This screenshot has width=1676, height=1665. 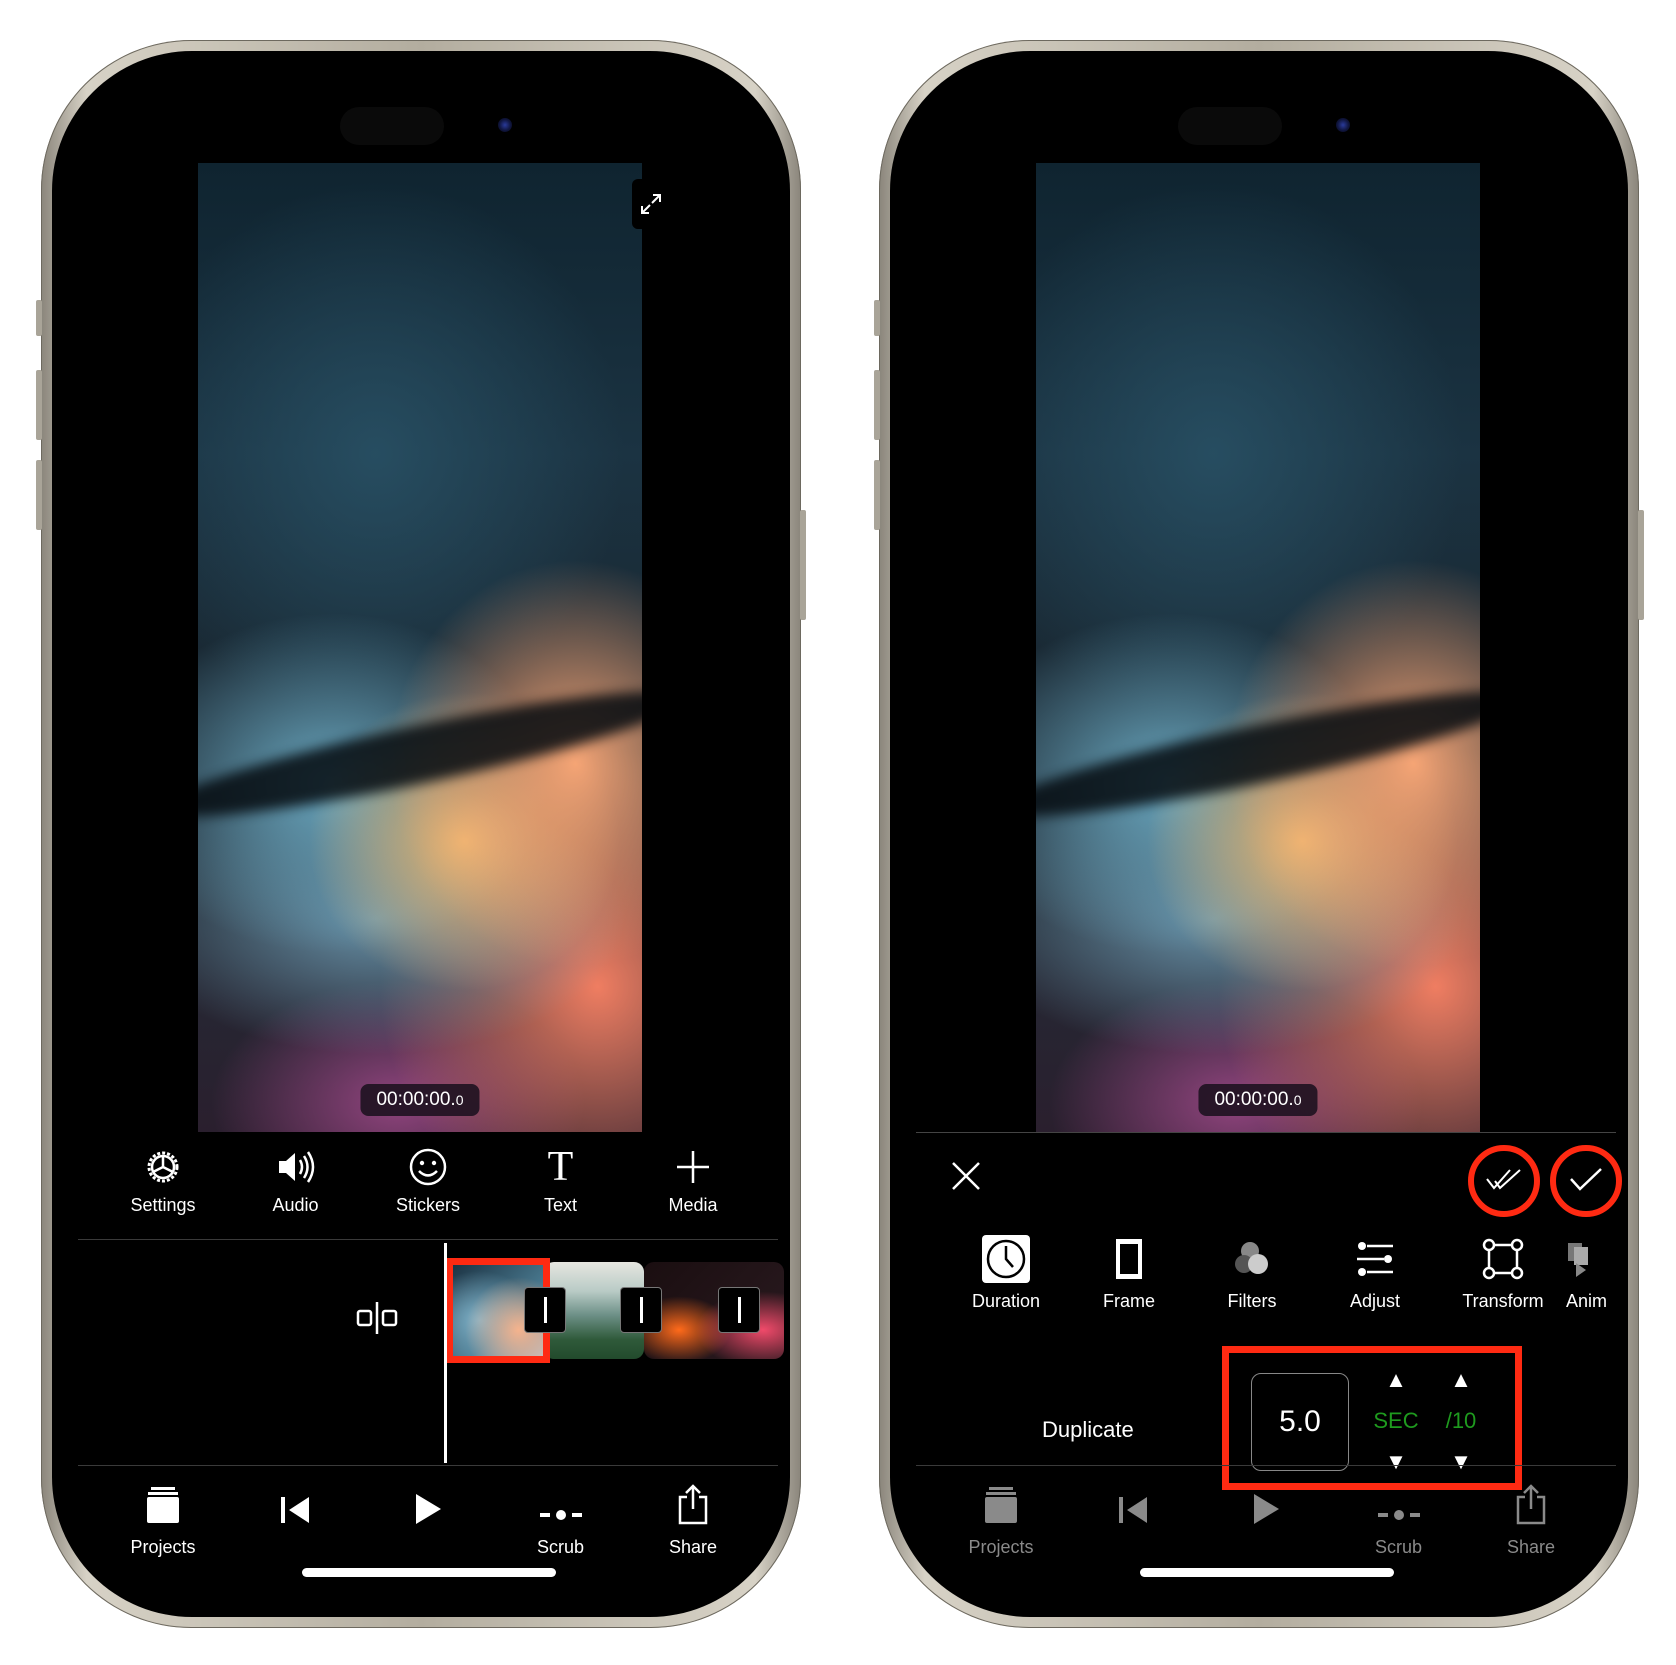 What do you see at coordinates (445, 1353) in the screenshot?
I see `playhead` at bounding box center [445, 1353].